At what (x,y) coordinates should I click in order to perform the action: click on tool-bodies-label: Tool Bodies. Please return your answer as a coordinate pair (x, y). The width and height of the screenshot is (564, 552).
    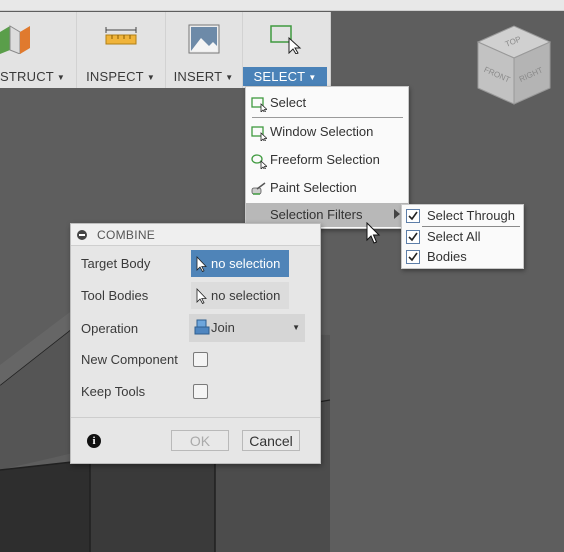
    Looking at the image, I should click on (115, 295).